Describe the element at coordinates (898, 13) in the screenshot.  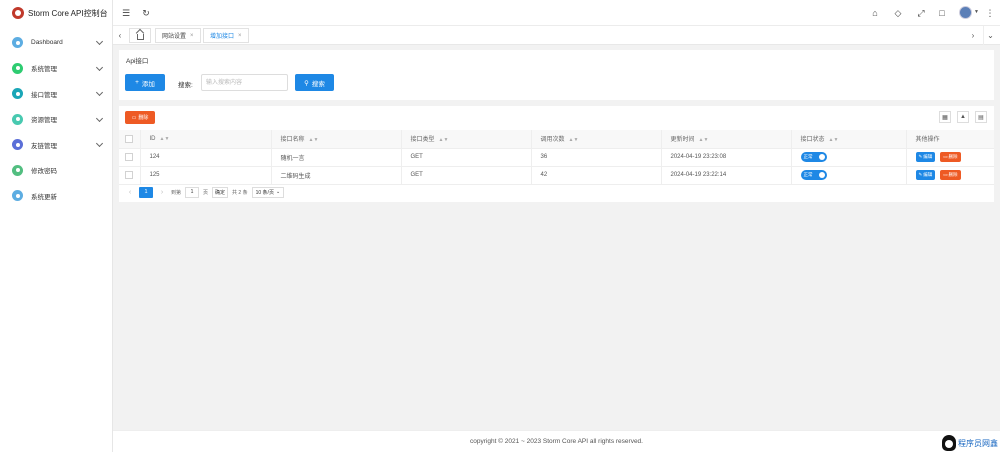
I see `tag-icon: ◇` at that location.